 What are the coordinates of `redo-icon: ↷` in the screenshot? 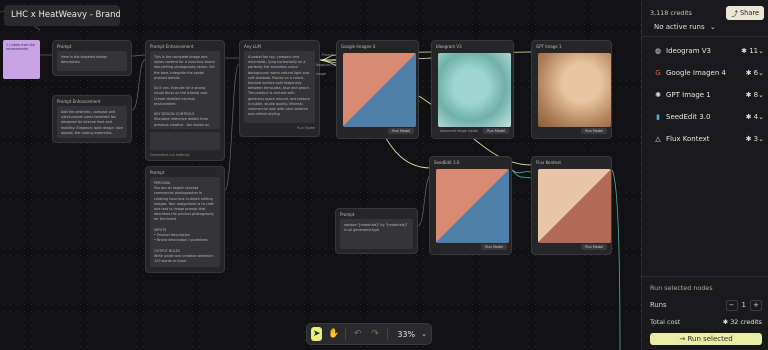 It's located at (374, 334).